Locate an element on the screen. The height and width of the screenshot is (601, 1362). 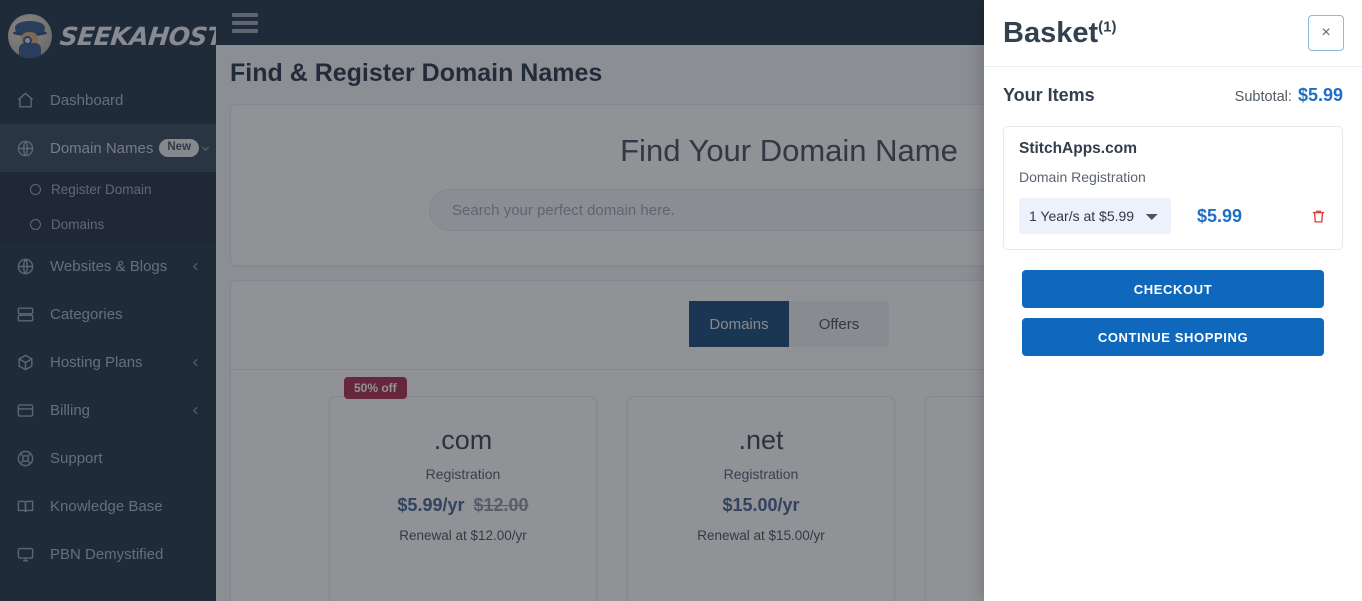
basket-actions: CHECKOUT CONTINUE SHOPPING is located at coordinates (1173, 303).